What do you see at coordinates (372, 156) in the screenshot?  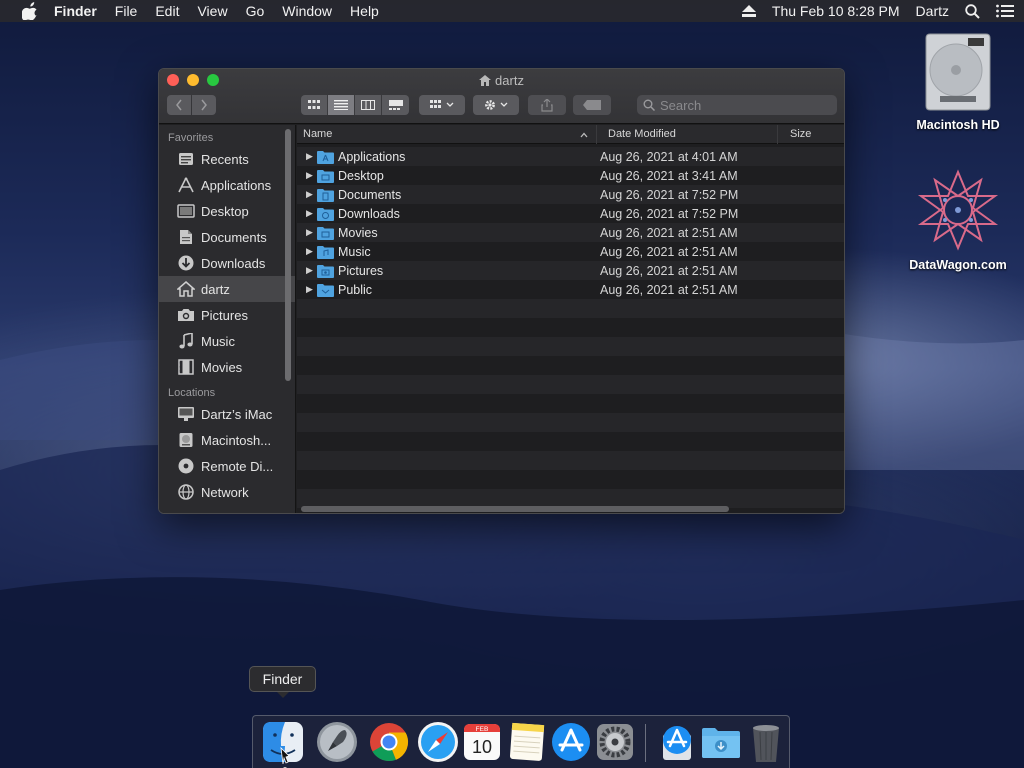 I see `file-name: Applications` at bounding box center [372, 156].